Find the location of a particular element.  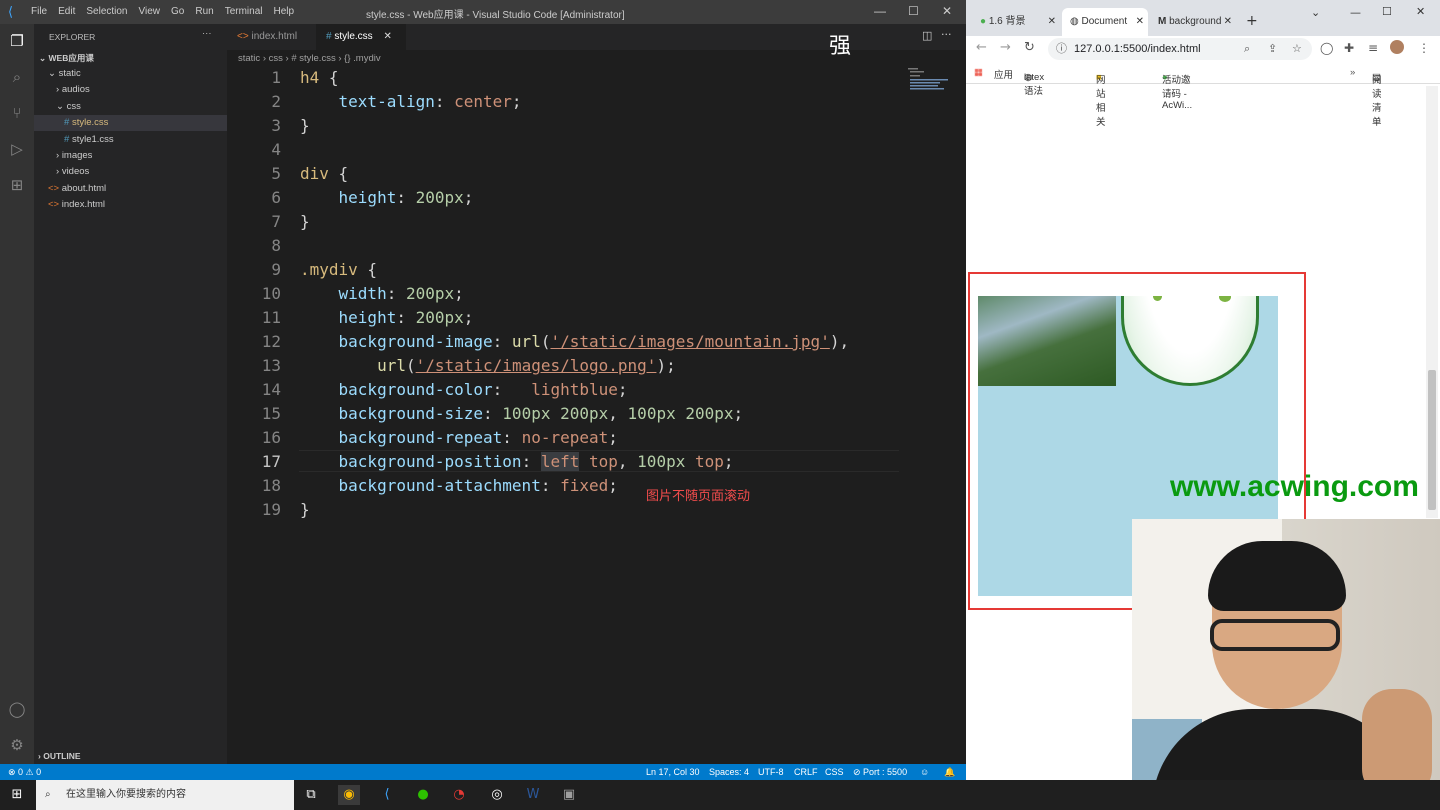

taskbar-search: ⌕ 在这里输入你要搜索的内容 is located at coordinates (165, 795).